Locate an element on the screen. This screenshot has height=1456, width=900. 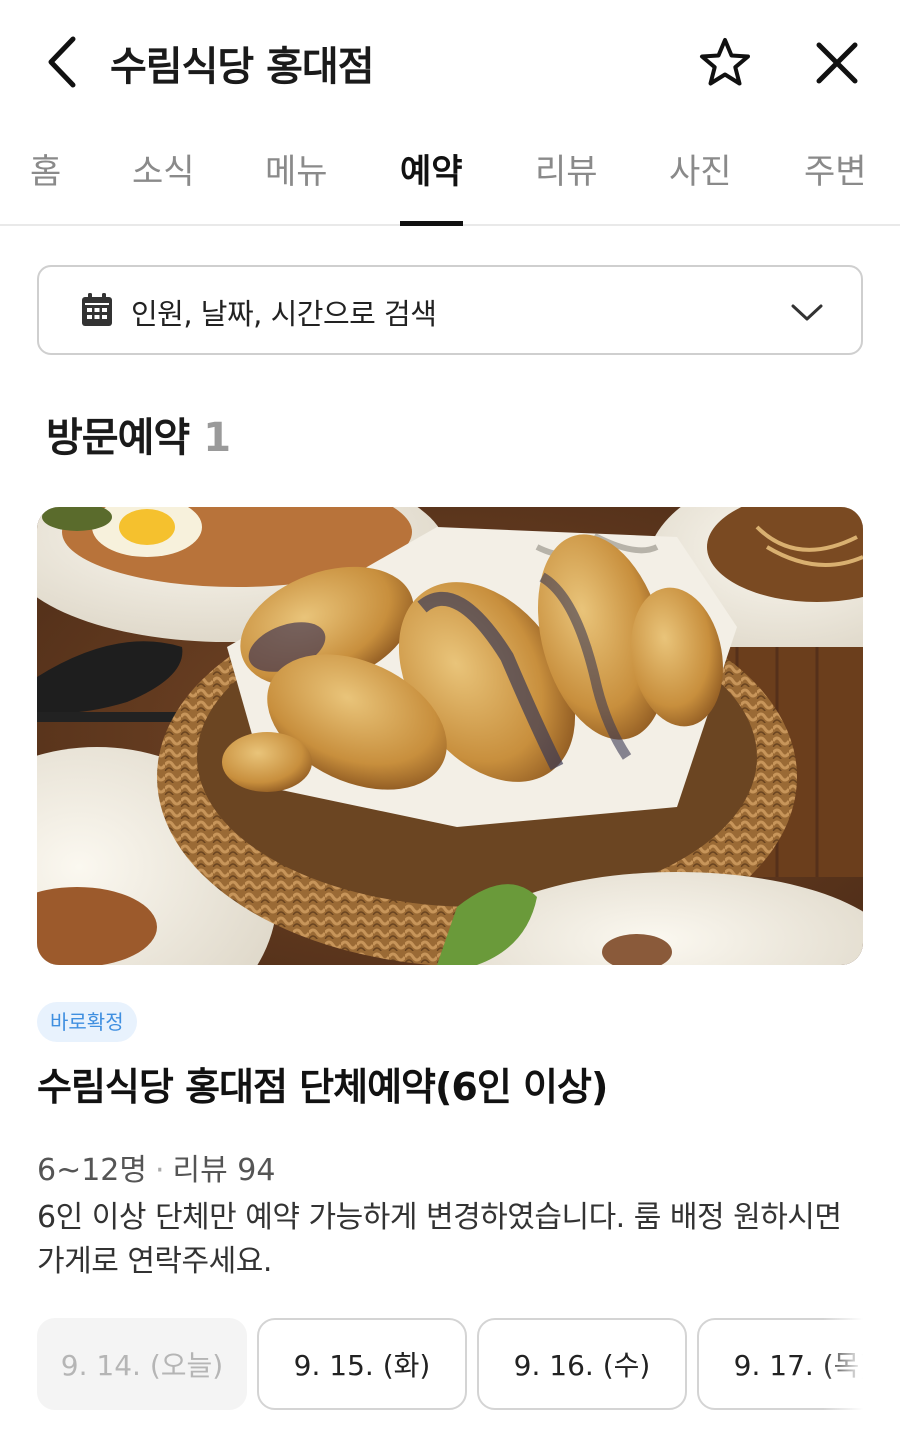
close-button is located at coordinates (837, 63).